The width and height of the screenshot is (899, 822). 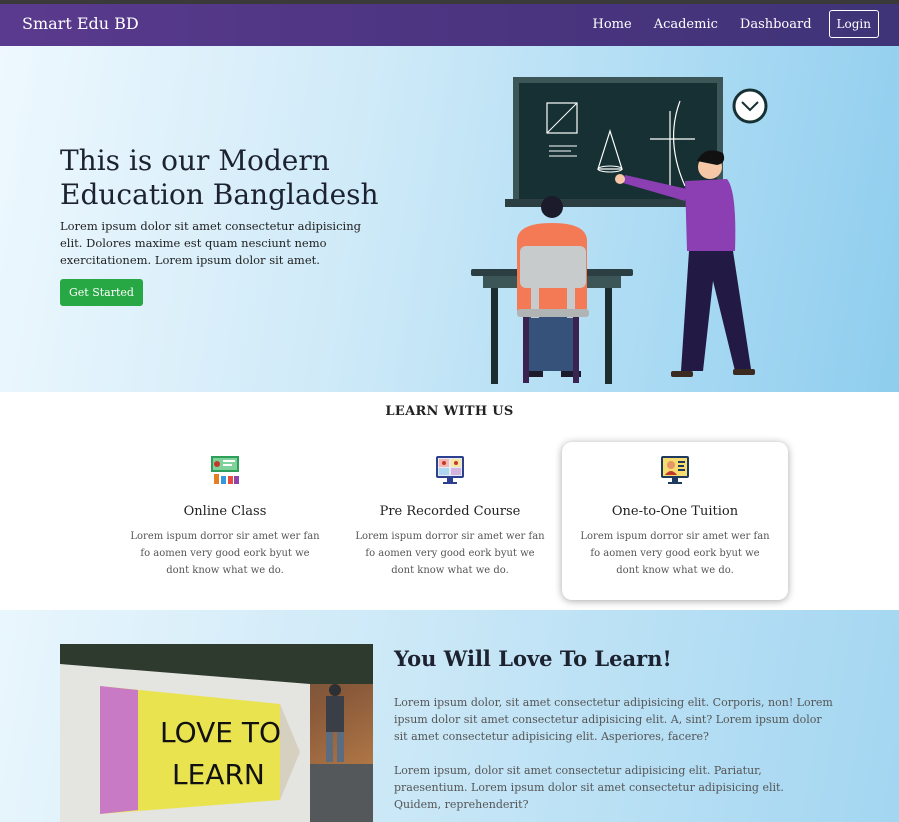 I want to click on nav-link-home: Home, so click(x=612, y=24).